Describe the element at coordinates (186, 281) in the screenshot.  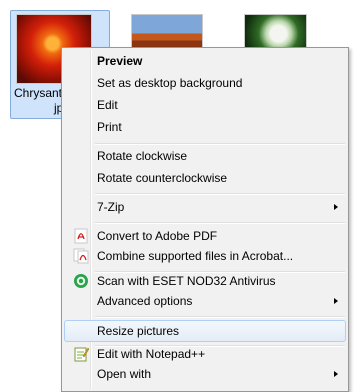
I see `menu-item-label: Scan with ESET NOD32 Antivirus` at that location.